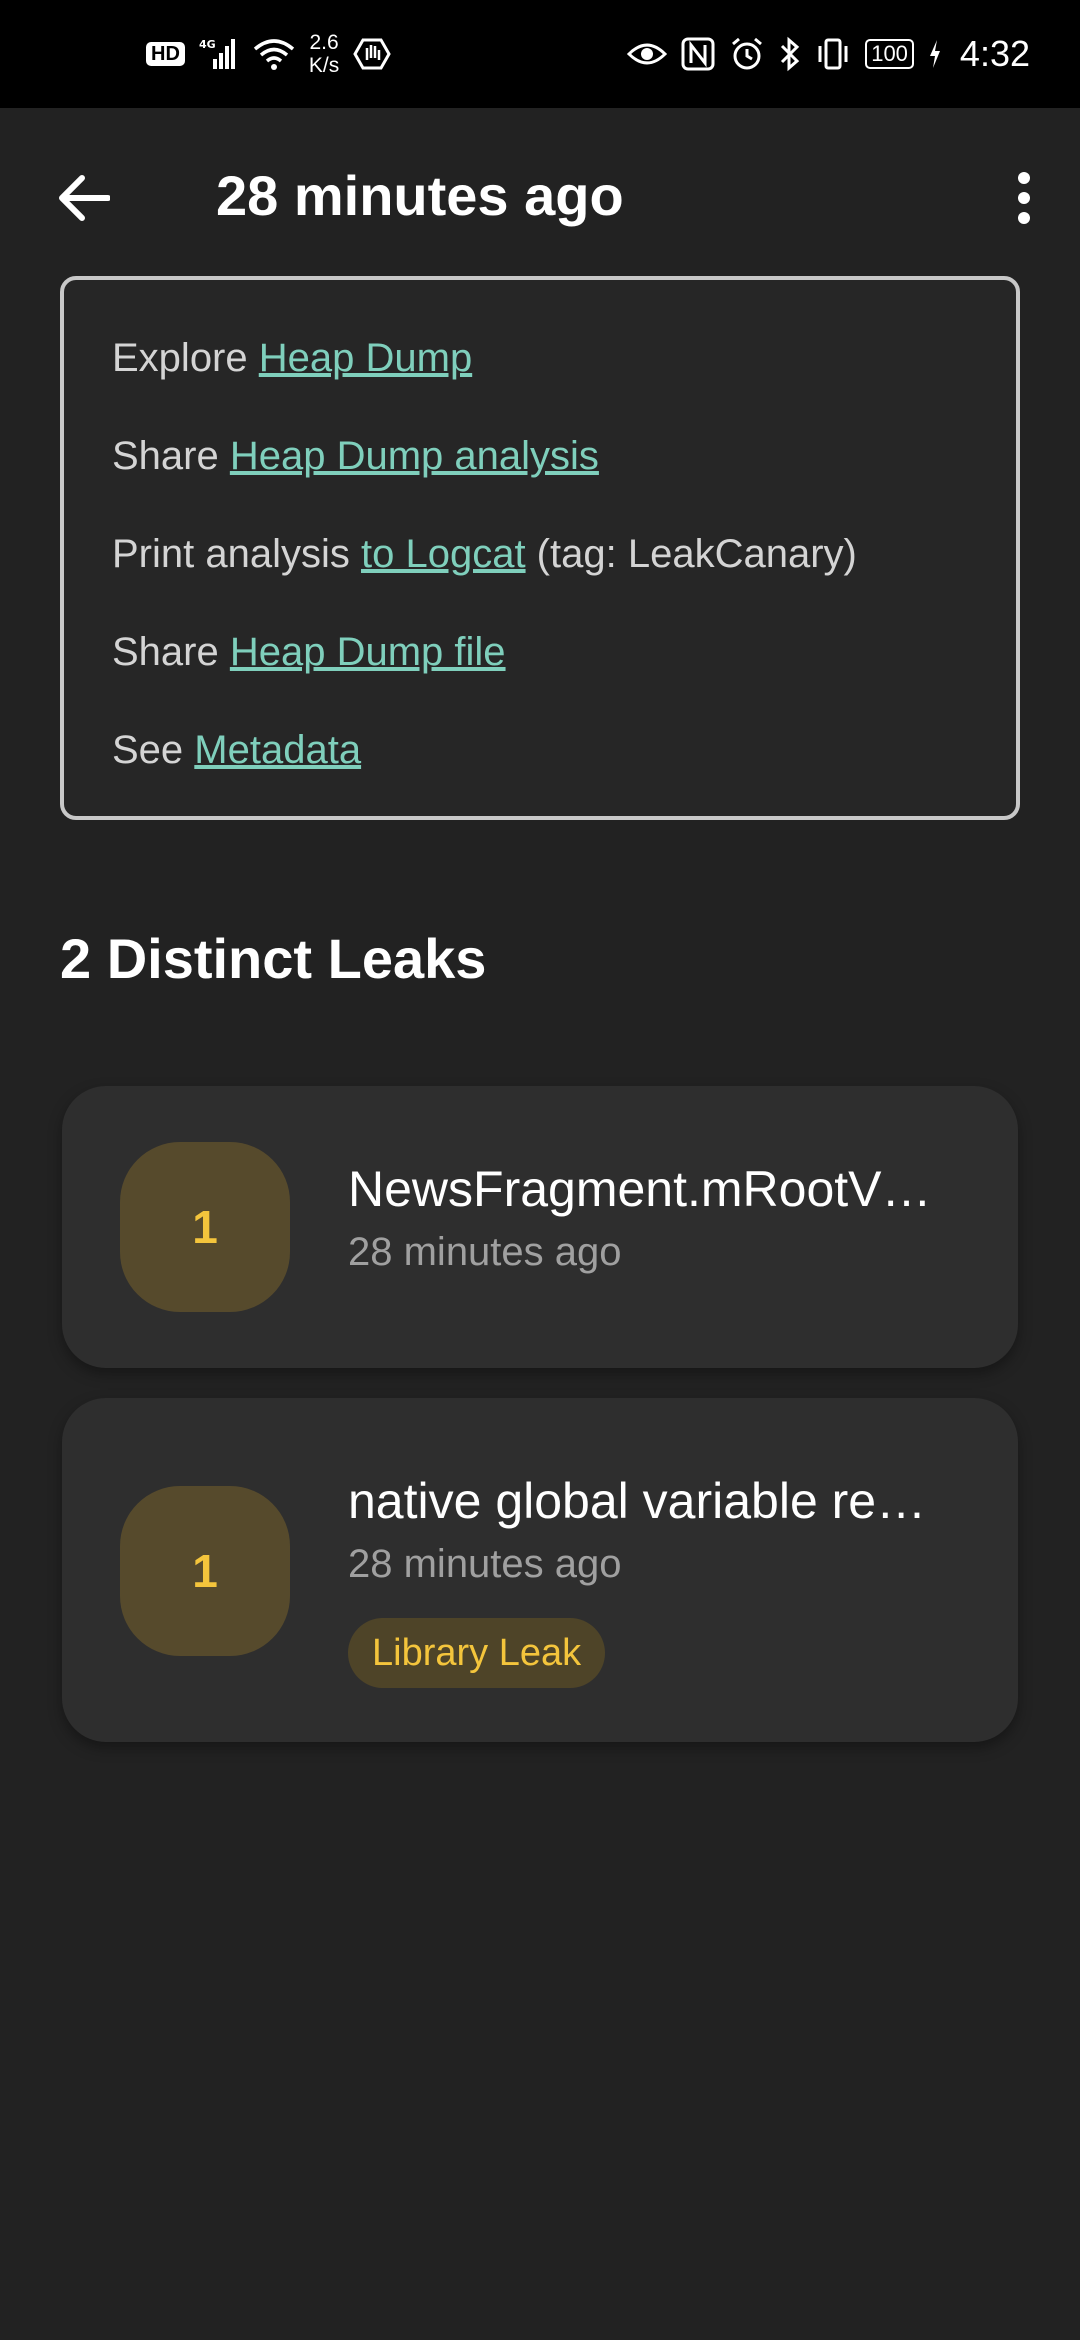 The width and height of the screenshot is (1080, 2340). What do you see at coordinates (833, 54) in the screenshot?
I see `vibrate-icon` at bounding box center [833, 54].